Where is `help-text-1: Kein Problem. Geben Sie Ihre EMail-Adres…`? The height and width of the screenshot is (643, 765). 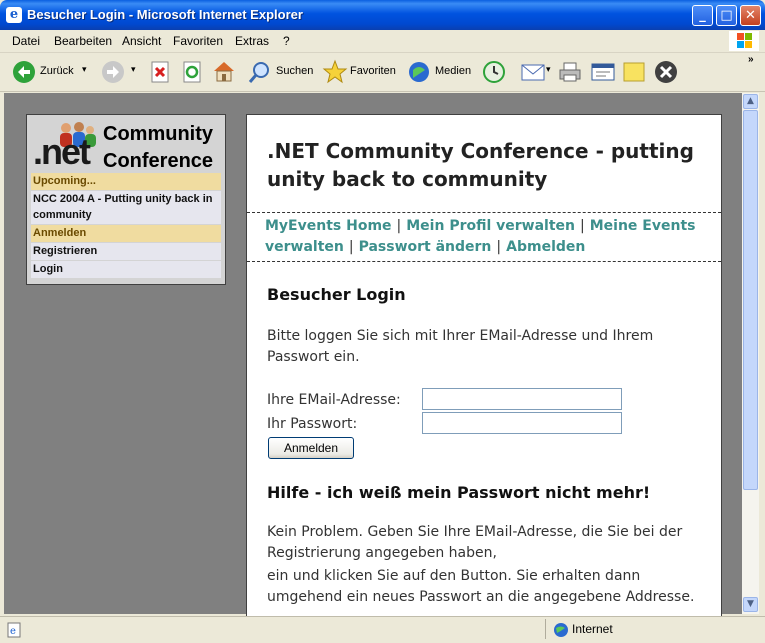 help-text-1: Kein Problem. Geben Sie Ihre EMail-Adres… is located at coordinates (475, 542).